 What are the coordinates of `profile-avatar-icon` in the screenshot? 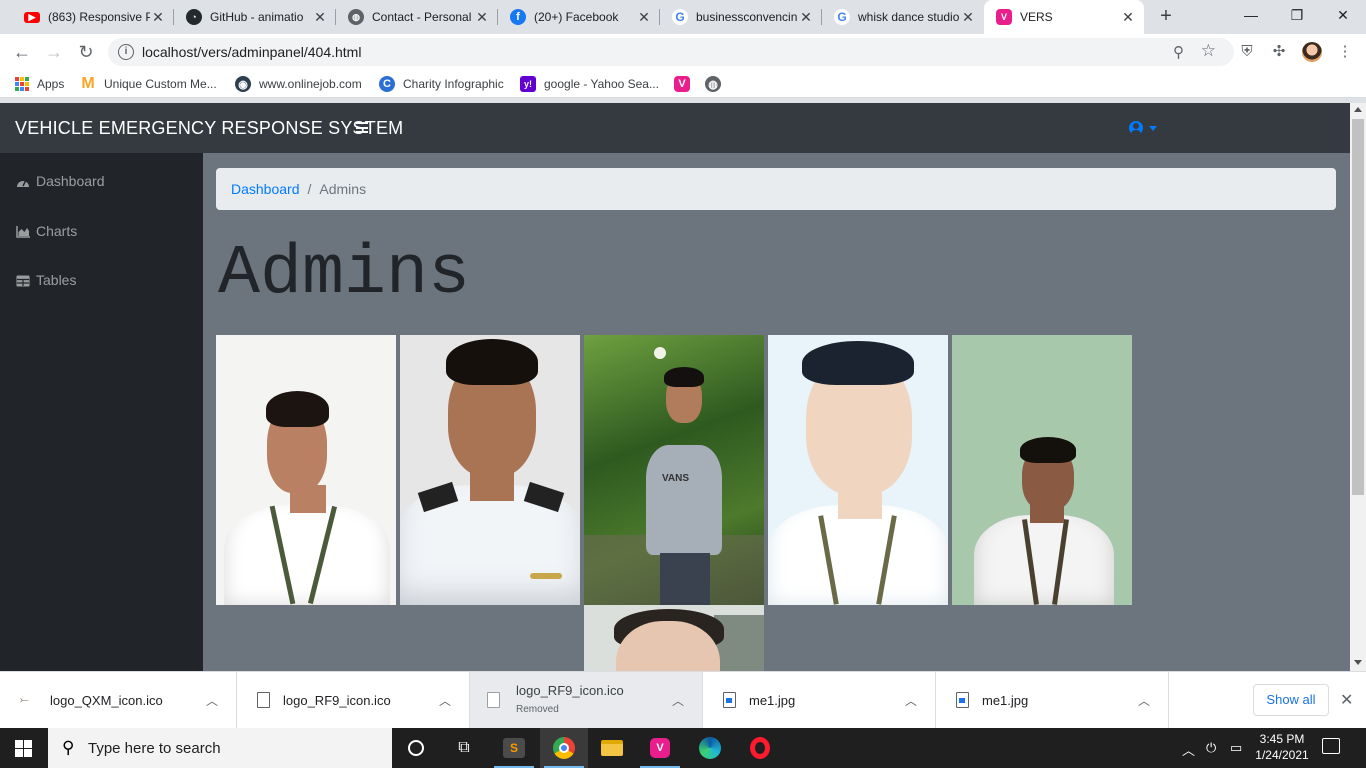 It's located at (1312, 52).